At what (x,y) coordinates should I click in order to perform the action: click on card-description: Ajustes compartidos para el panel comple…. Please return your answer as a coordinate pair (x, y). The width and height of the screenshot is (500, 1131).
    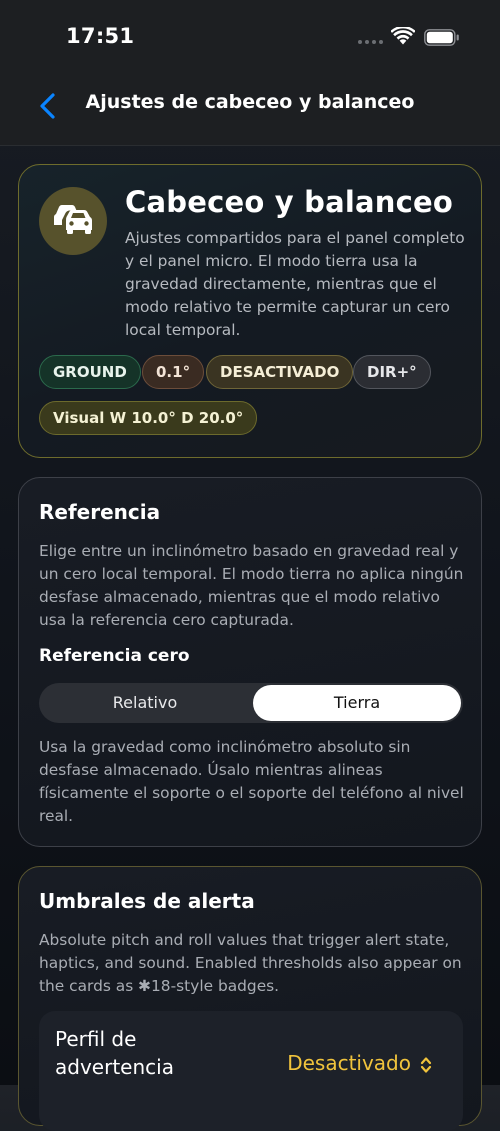
    Looking at the image, I should click on (295, 284).